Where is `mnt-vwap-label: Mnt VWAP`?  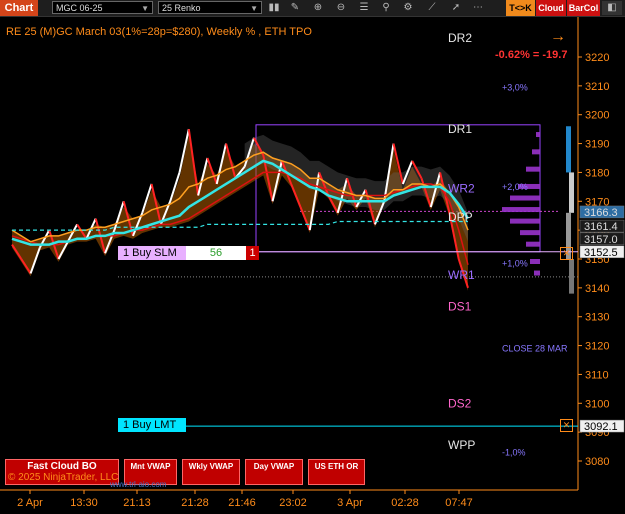 mnt-vwap-label: Mnt VWAP is located at coordinates (150, 466).